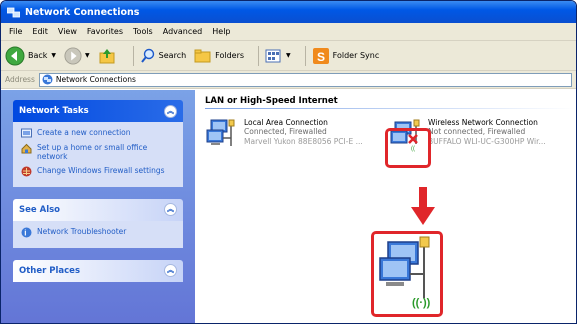 The image size is (577, 324). I want to click on see-also-panel: See Also ︽ i Network Troubleshooter, so click(98, 223).